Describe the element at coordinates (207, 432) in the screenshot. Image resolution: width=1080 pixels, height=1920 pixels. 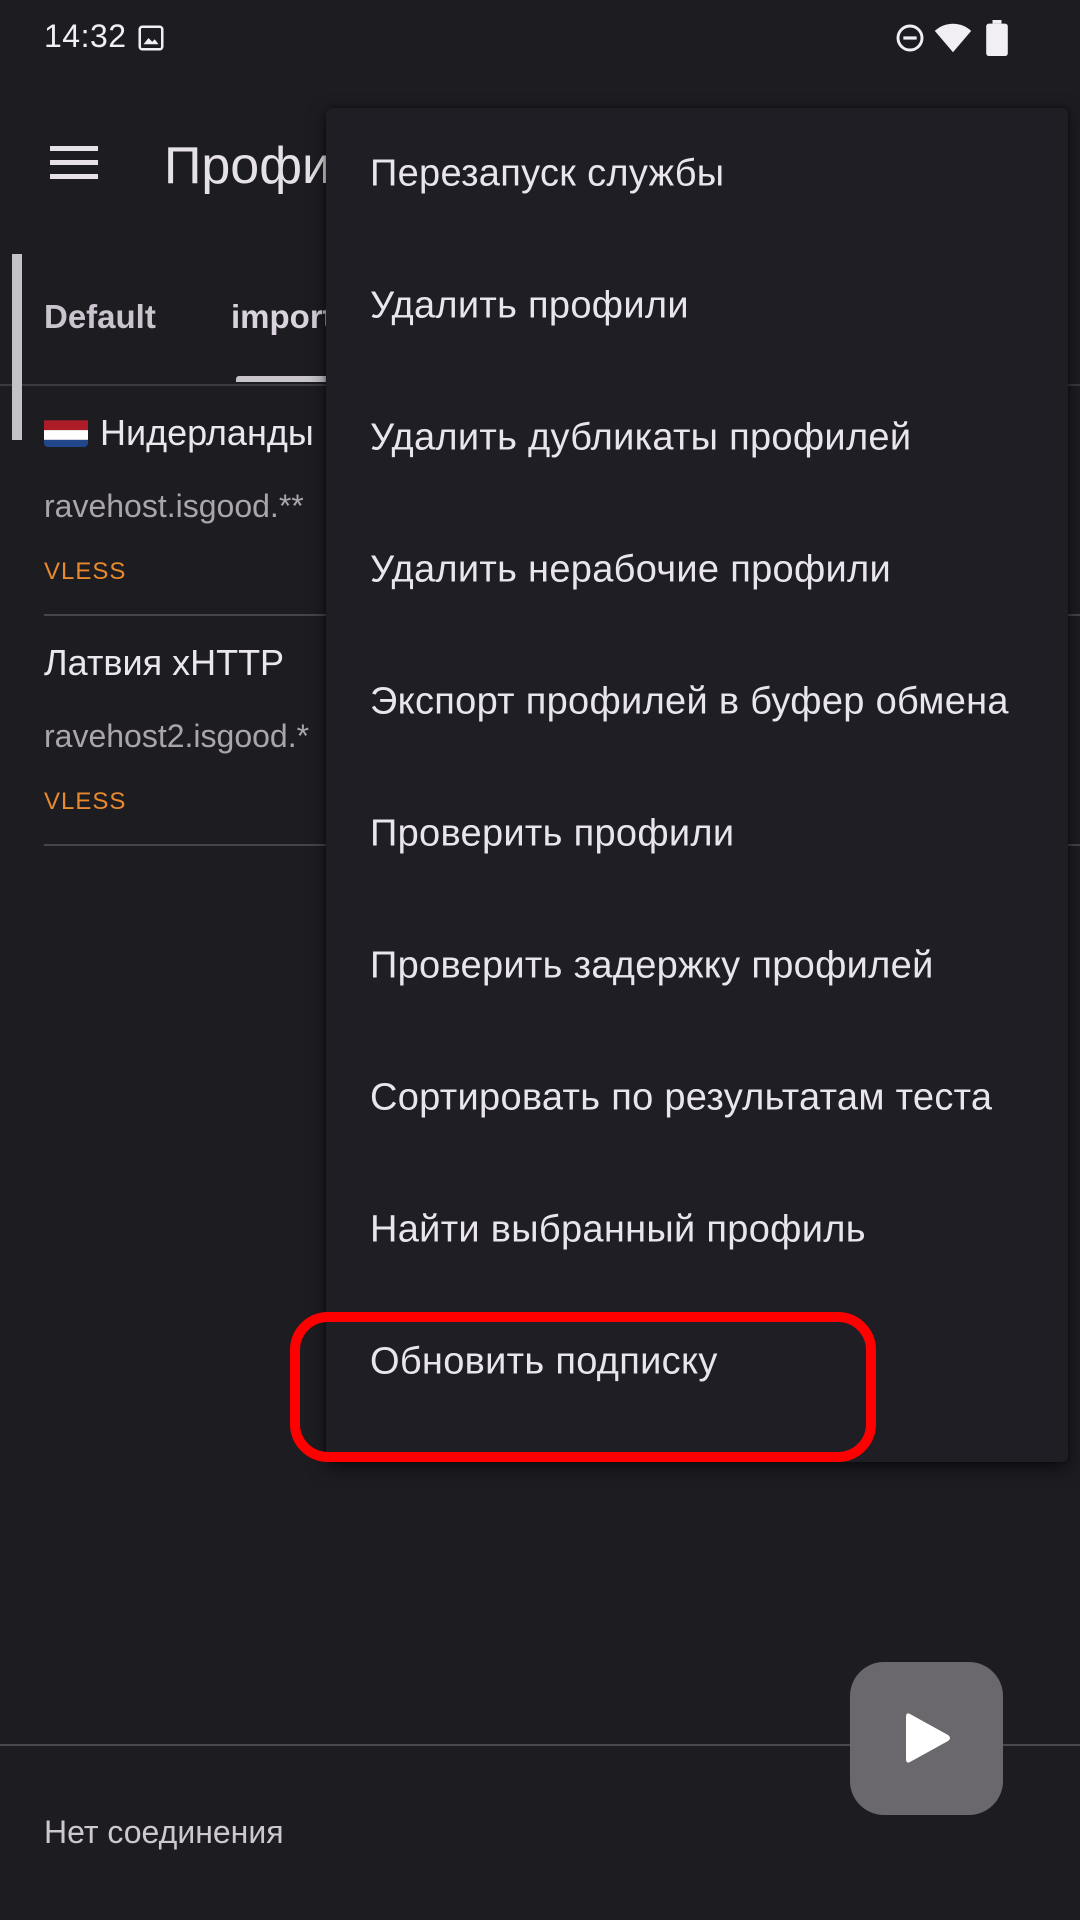
I see `profile-name: Нидерланды` at that location.